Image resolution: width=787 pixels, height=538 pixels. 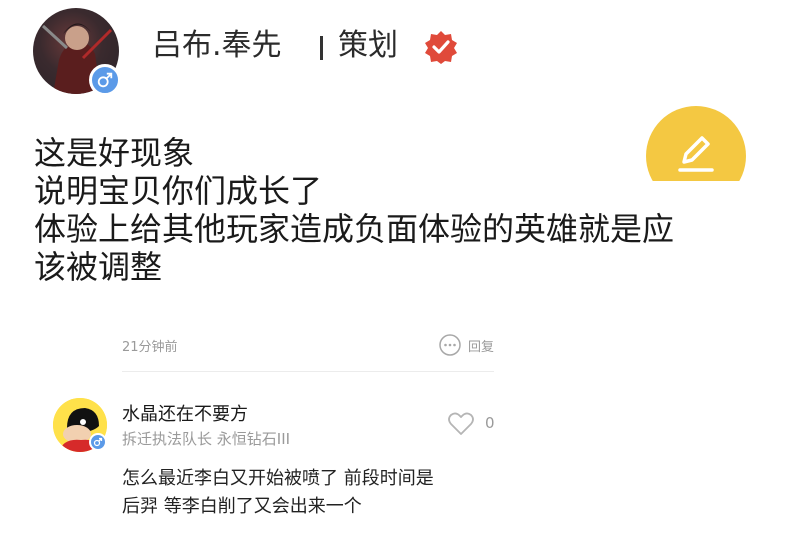 What do you see at coordinates (441, 47) in the screenshot?
I see `verified-icon` at bounding box center [441, 47].